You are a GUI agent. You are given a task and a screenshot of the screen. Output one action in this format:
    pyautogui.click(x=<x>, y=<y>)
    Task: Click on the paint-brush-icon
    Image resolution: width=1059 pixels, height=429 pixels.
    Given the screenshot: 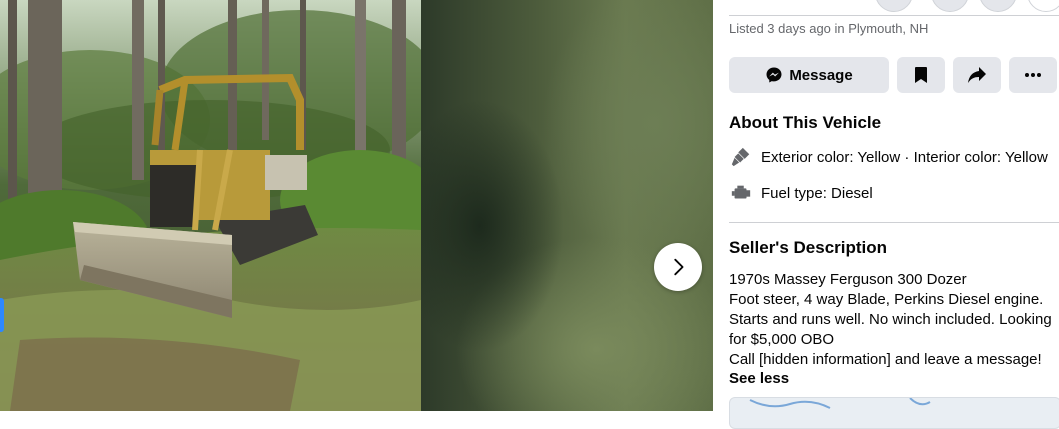 What is the action you would take?
    pyautogui.click(x=741, y=157)
    